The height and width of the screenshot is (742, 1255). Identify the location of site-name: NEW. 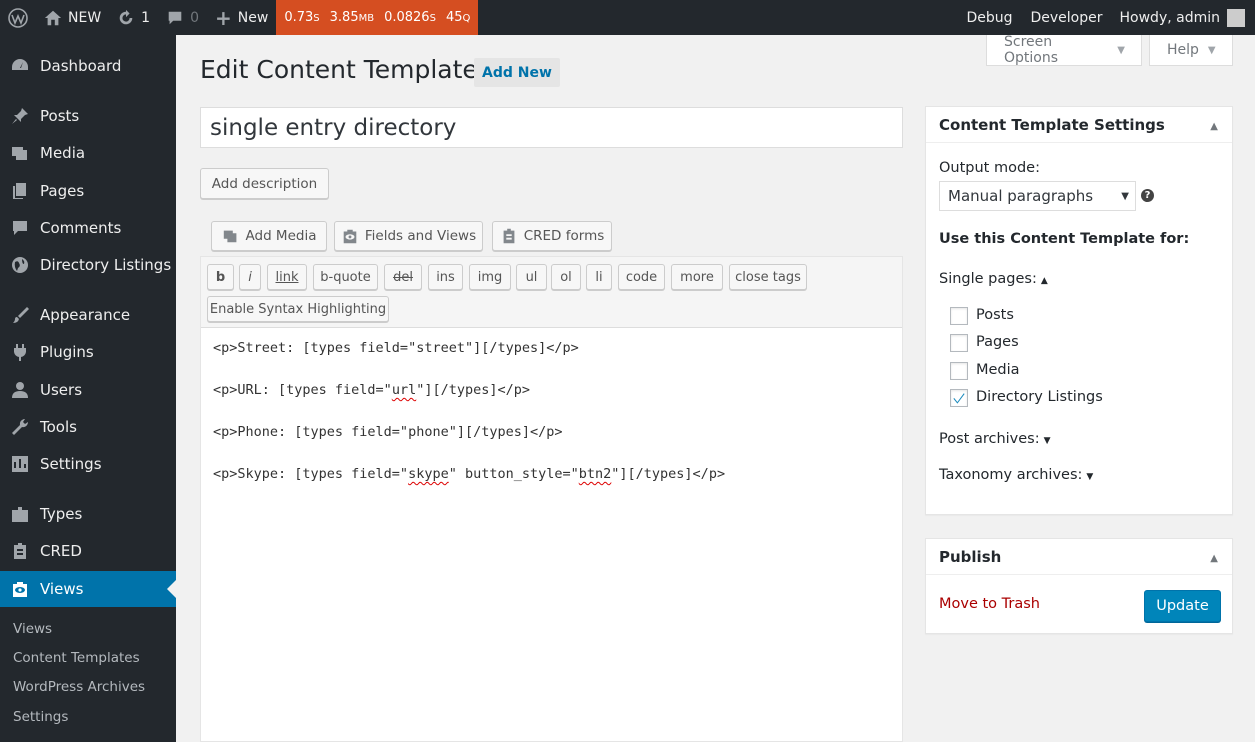
(85, 17).